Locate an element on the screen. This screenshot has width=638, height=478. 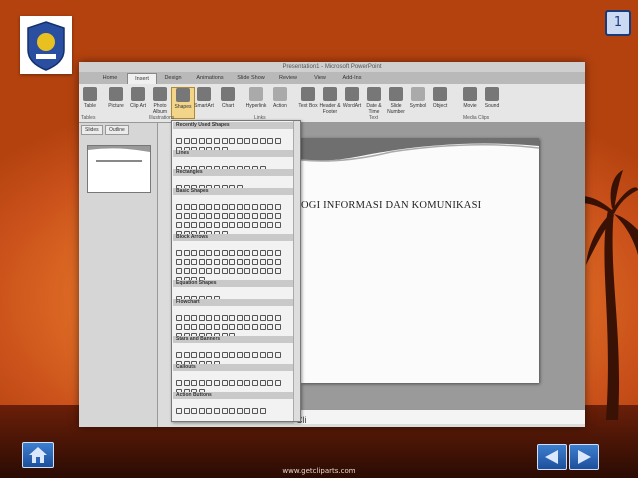
clip-art-icon is located at coordinates (138, 94).